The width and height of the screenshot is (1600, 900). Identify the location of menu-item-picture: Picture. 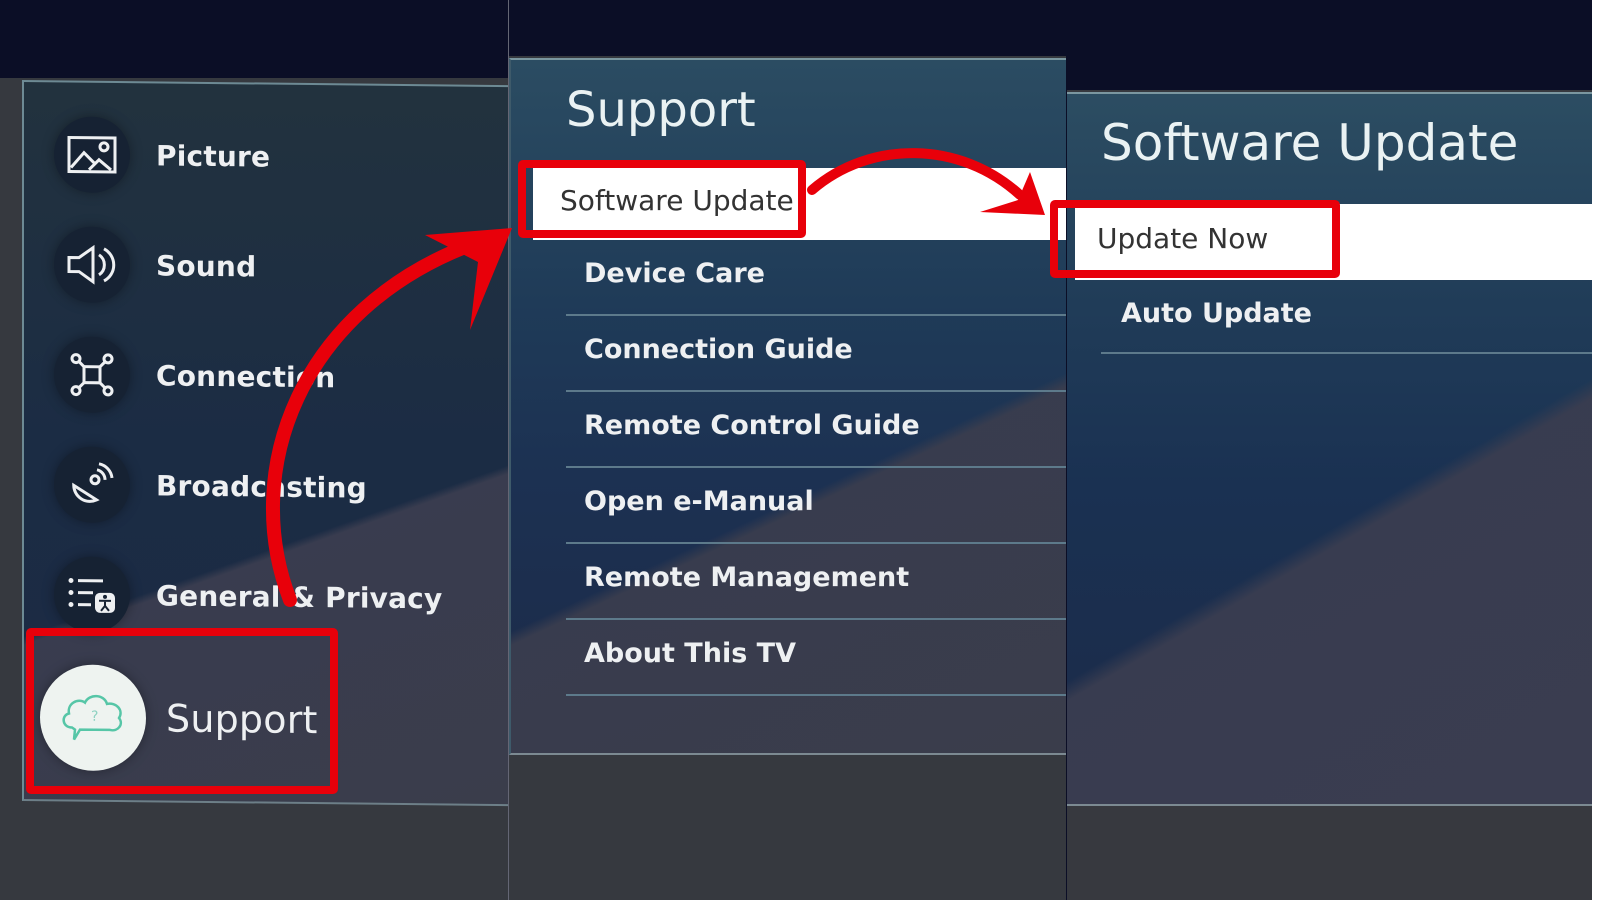
(162, 155).